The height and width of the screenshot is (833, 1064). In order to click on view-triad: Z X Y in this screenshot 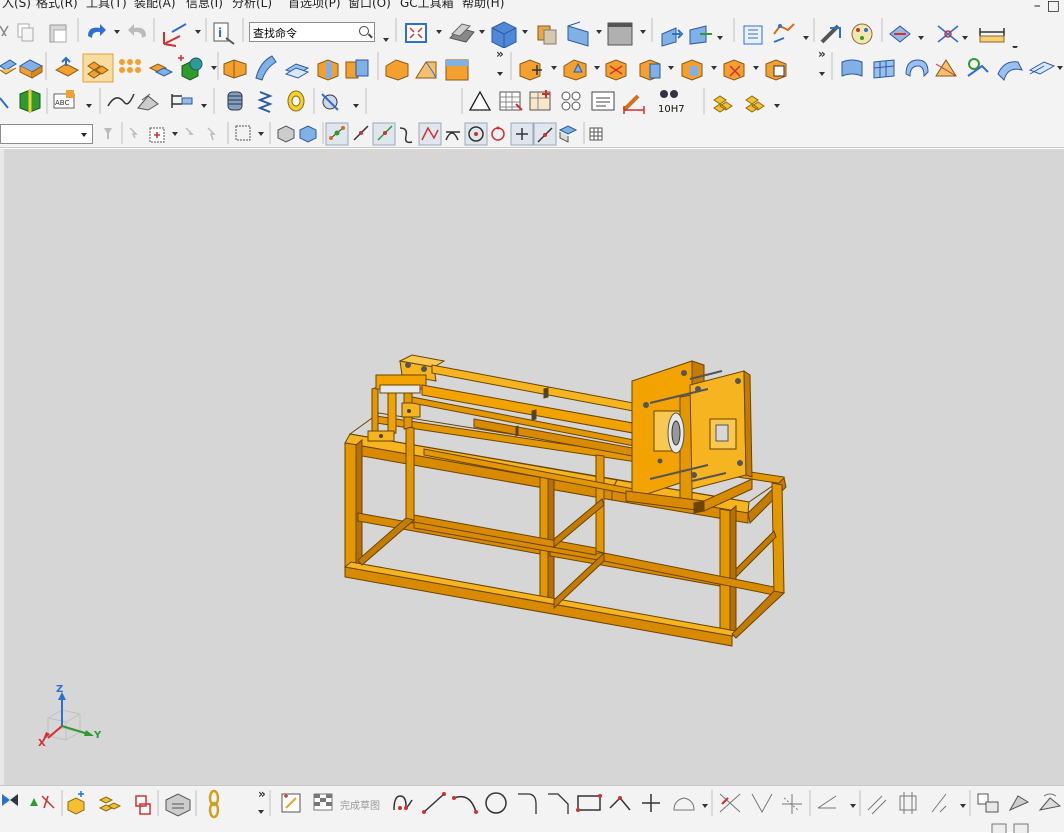, I will do `click(74, 724)`.